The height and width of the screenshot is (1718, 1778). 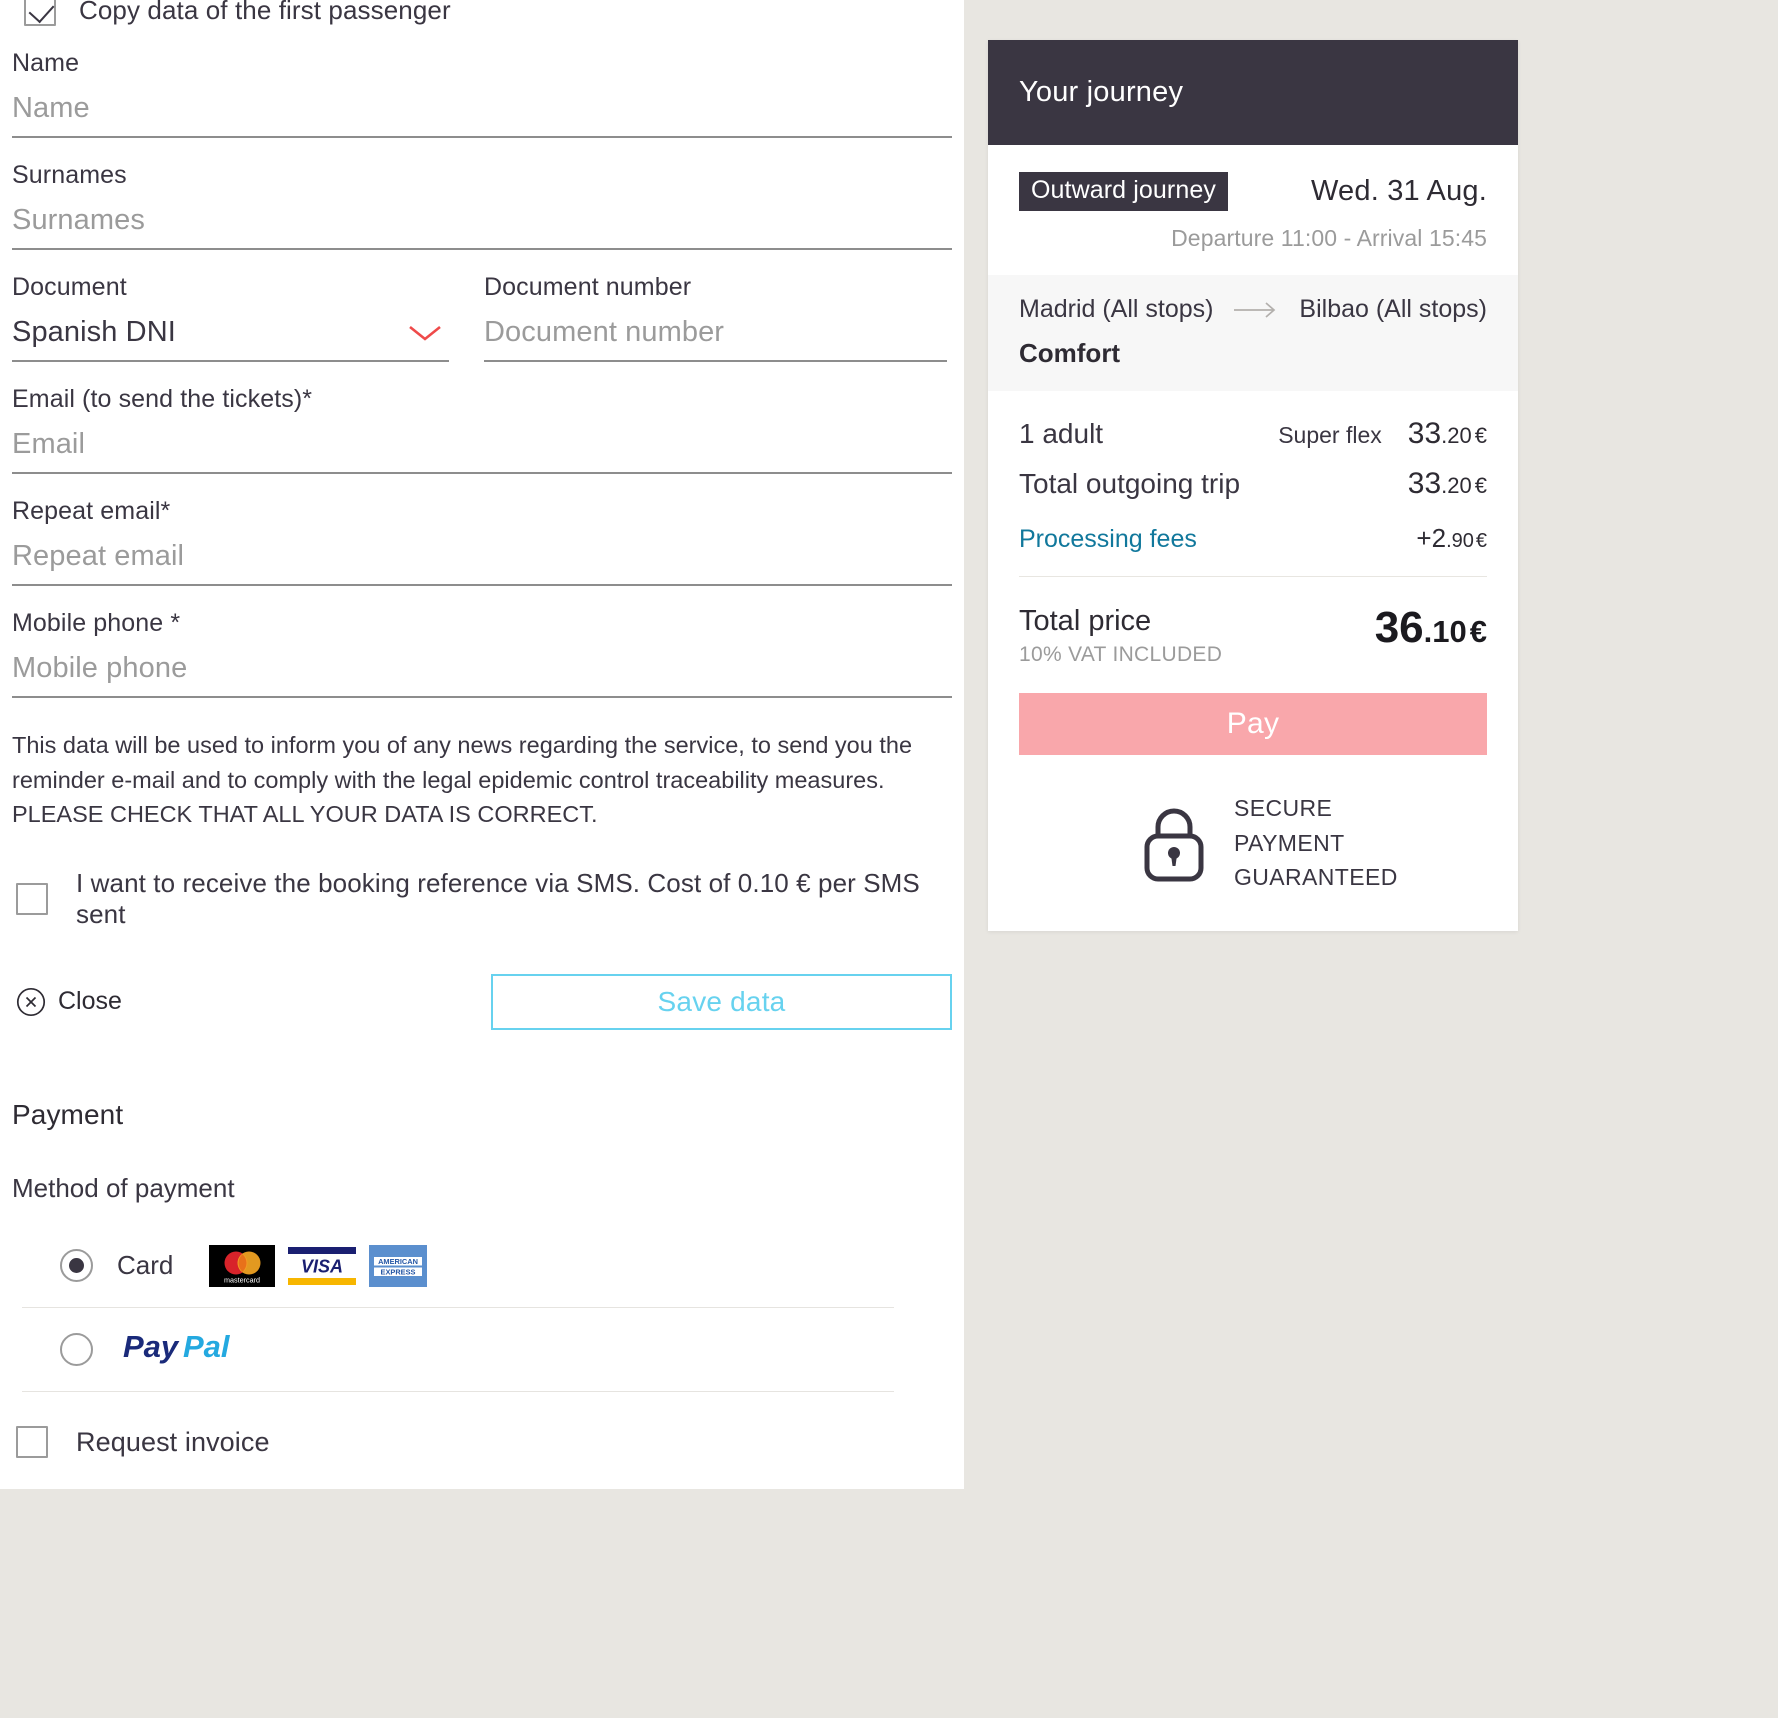 I want to click on adult-count-label: 1 adult, so click(x=1061, y=433).